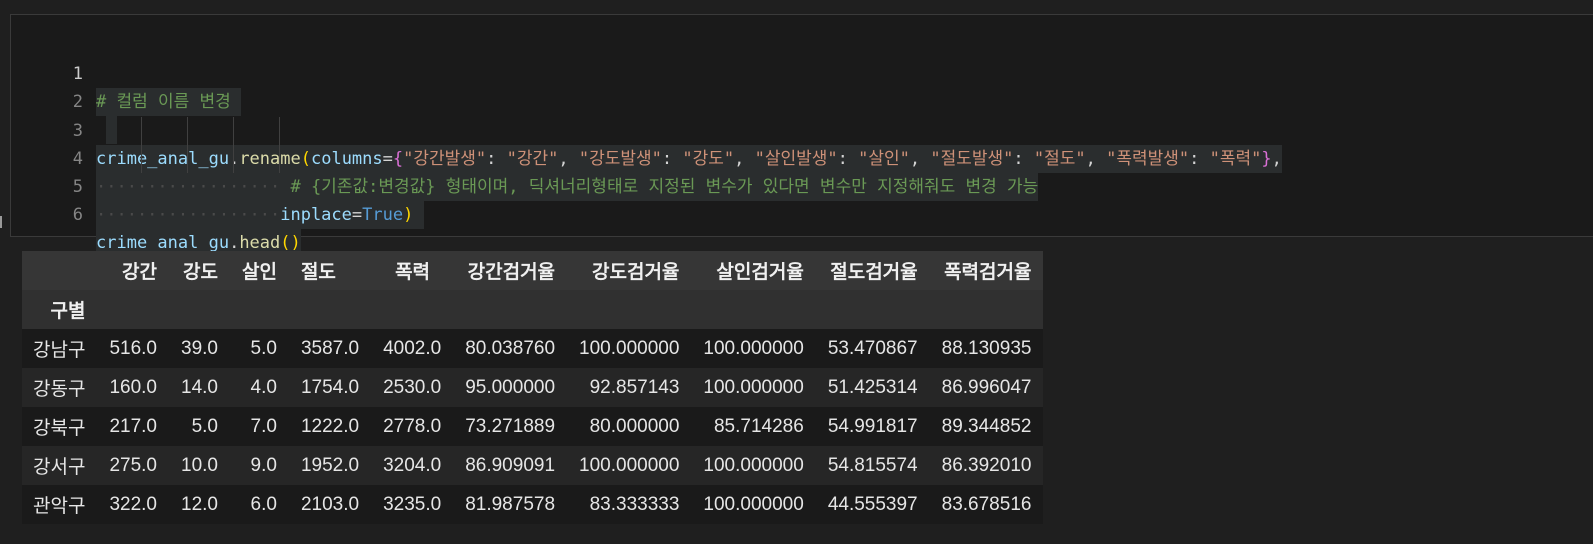 This screenshot has width=1593, height=544. What do you see at coordinates (510, 348) in the screenshot?
I see `table-cell: 80.038760` at bounding box center [510, 348].